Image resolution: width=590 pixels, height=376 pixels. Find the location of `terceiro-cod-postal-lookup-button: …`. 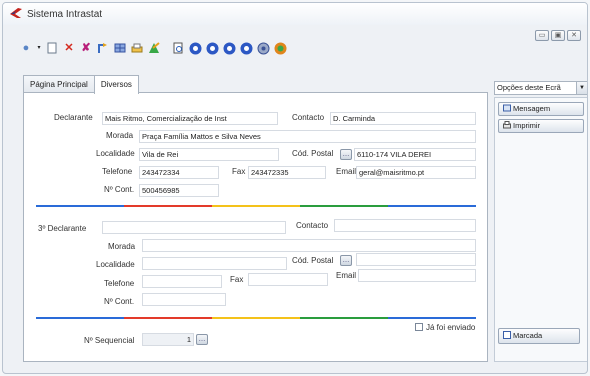

terceiro-cod-postal-lookup-button: … is located at coordinates (346, 260).